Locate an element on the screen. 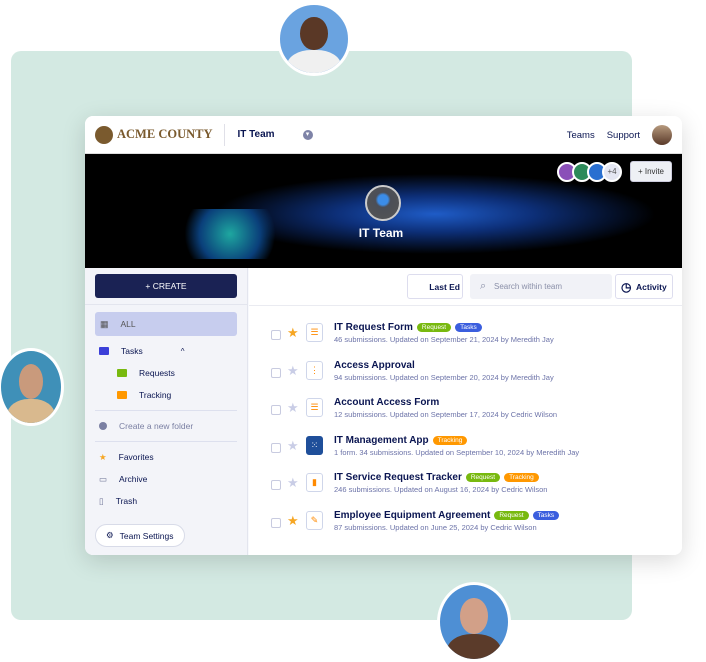 This screenshot has height=662, width=706. sidebar-item-trash: ▯ Trash is located at coordinates (166, 501).